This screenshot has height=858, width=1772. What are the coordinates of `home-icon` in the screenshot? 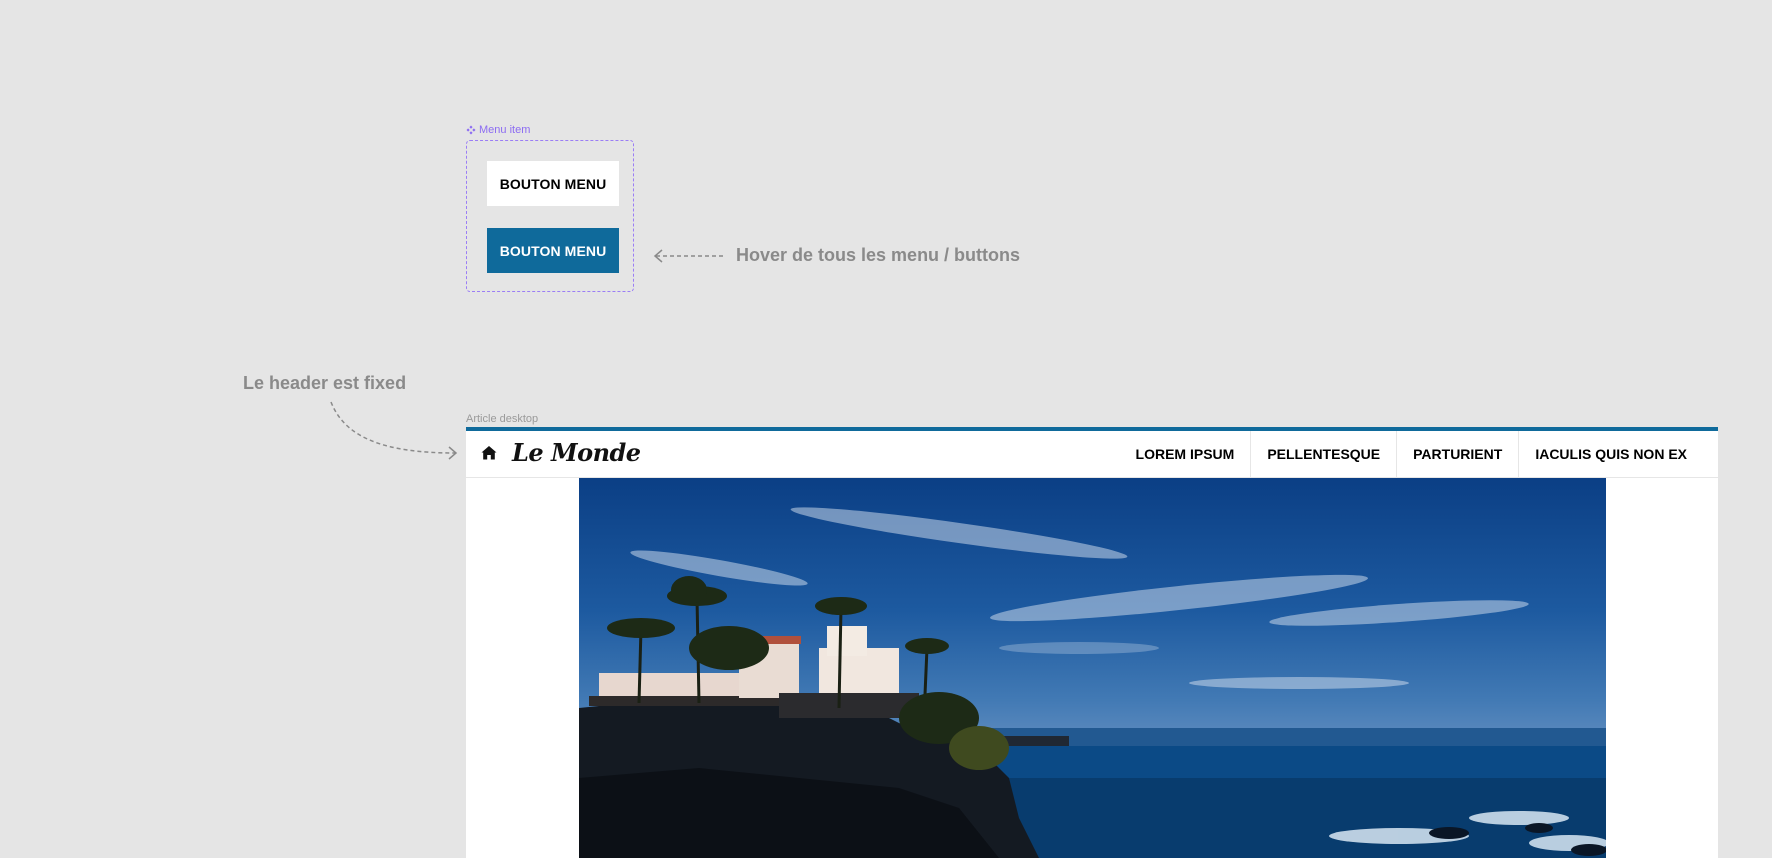 It's located at (489, 453).